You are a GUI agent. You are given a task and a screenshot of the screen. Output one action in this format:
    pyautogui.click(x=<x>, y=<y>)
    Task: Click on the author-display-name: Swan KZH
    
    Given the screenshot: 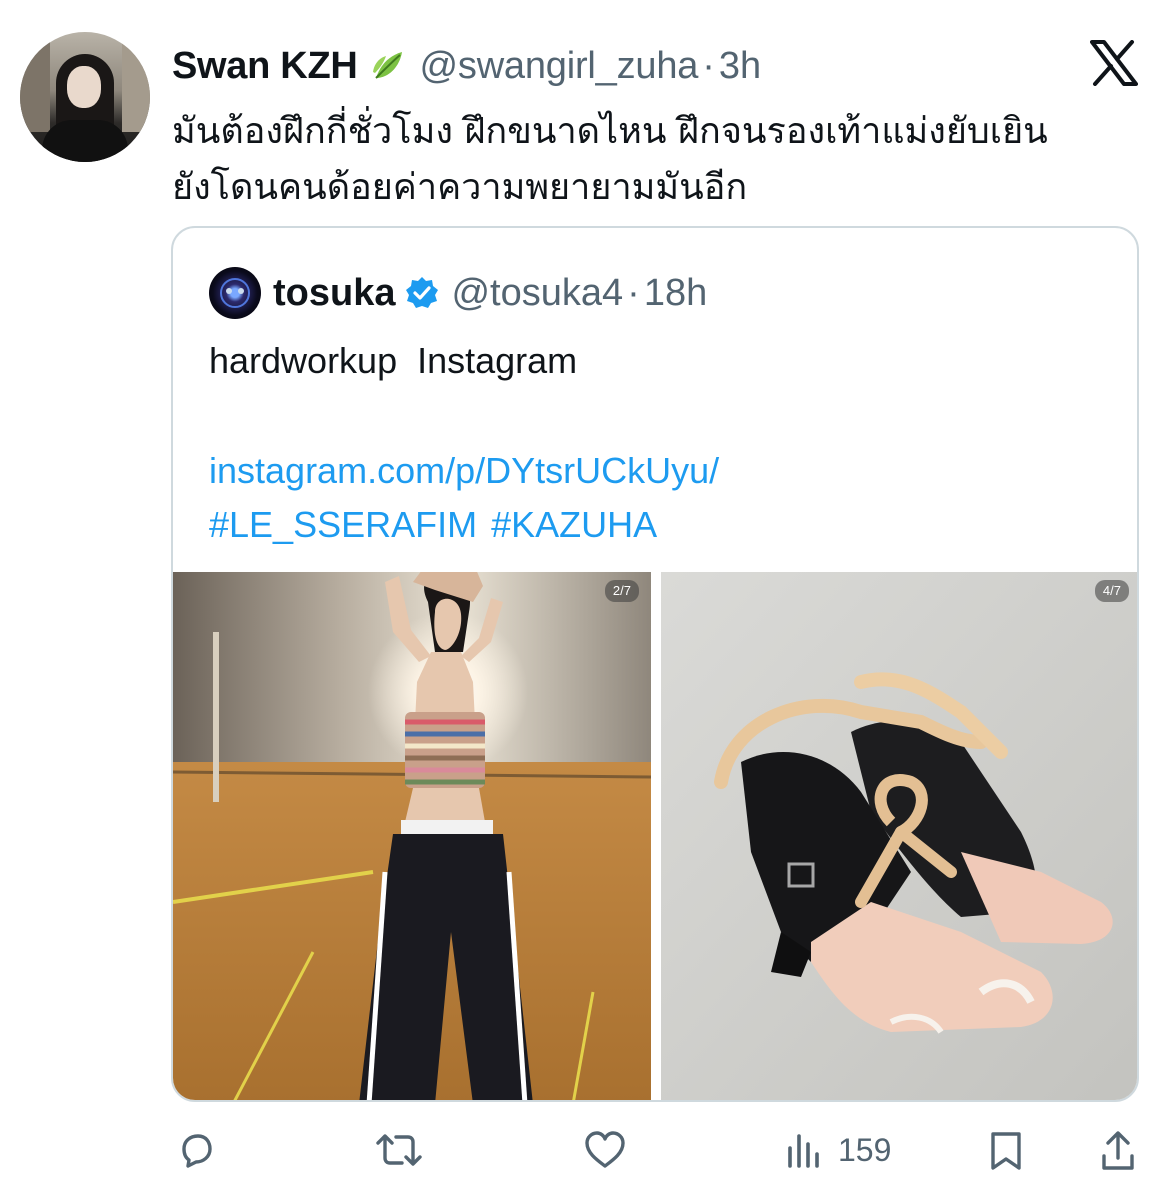 What is the action you would take?
    pyautogui.click(x=265, y=66)
    